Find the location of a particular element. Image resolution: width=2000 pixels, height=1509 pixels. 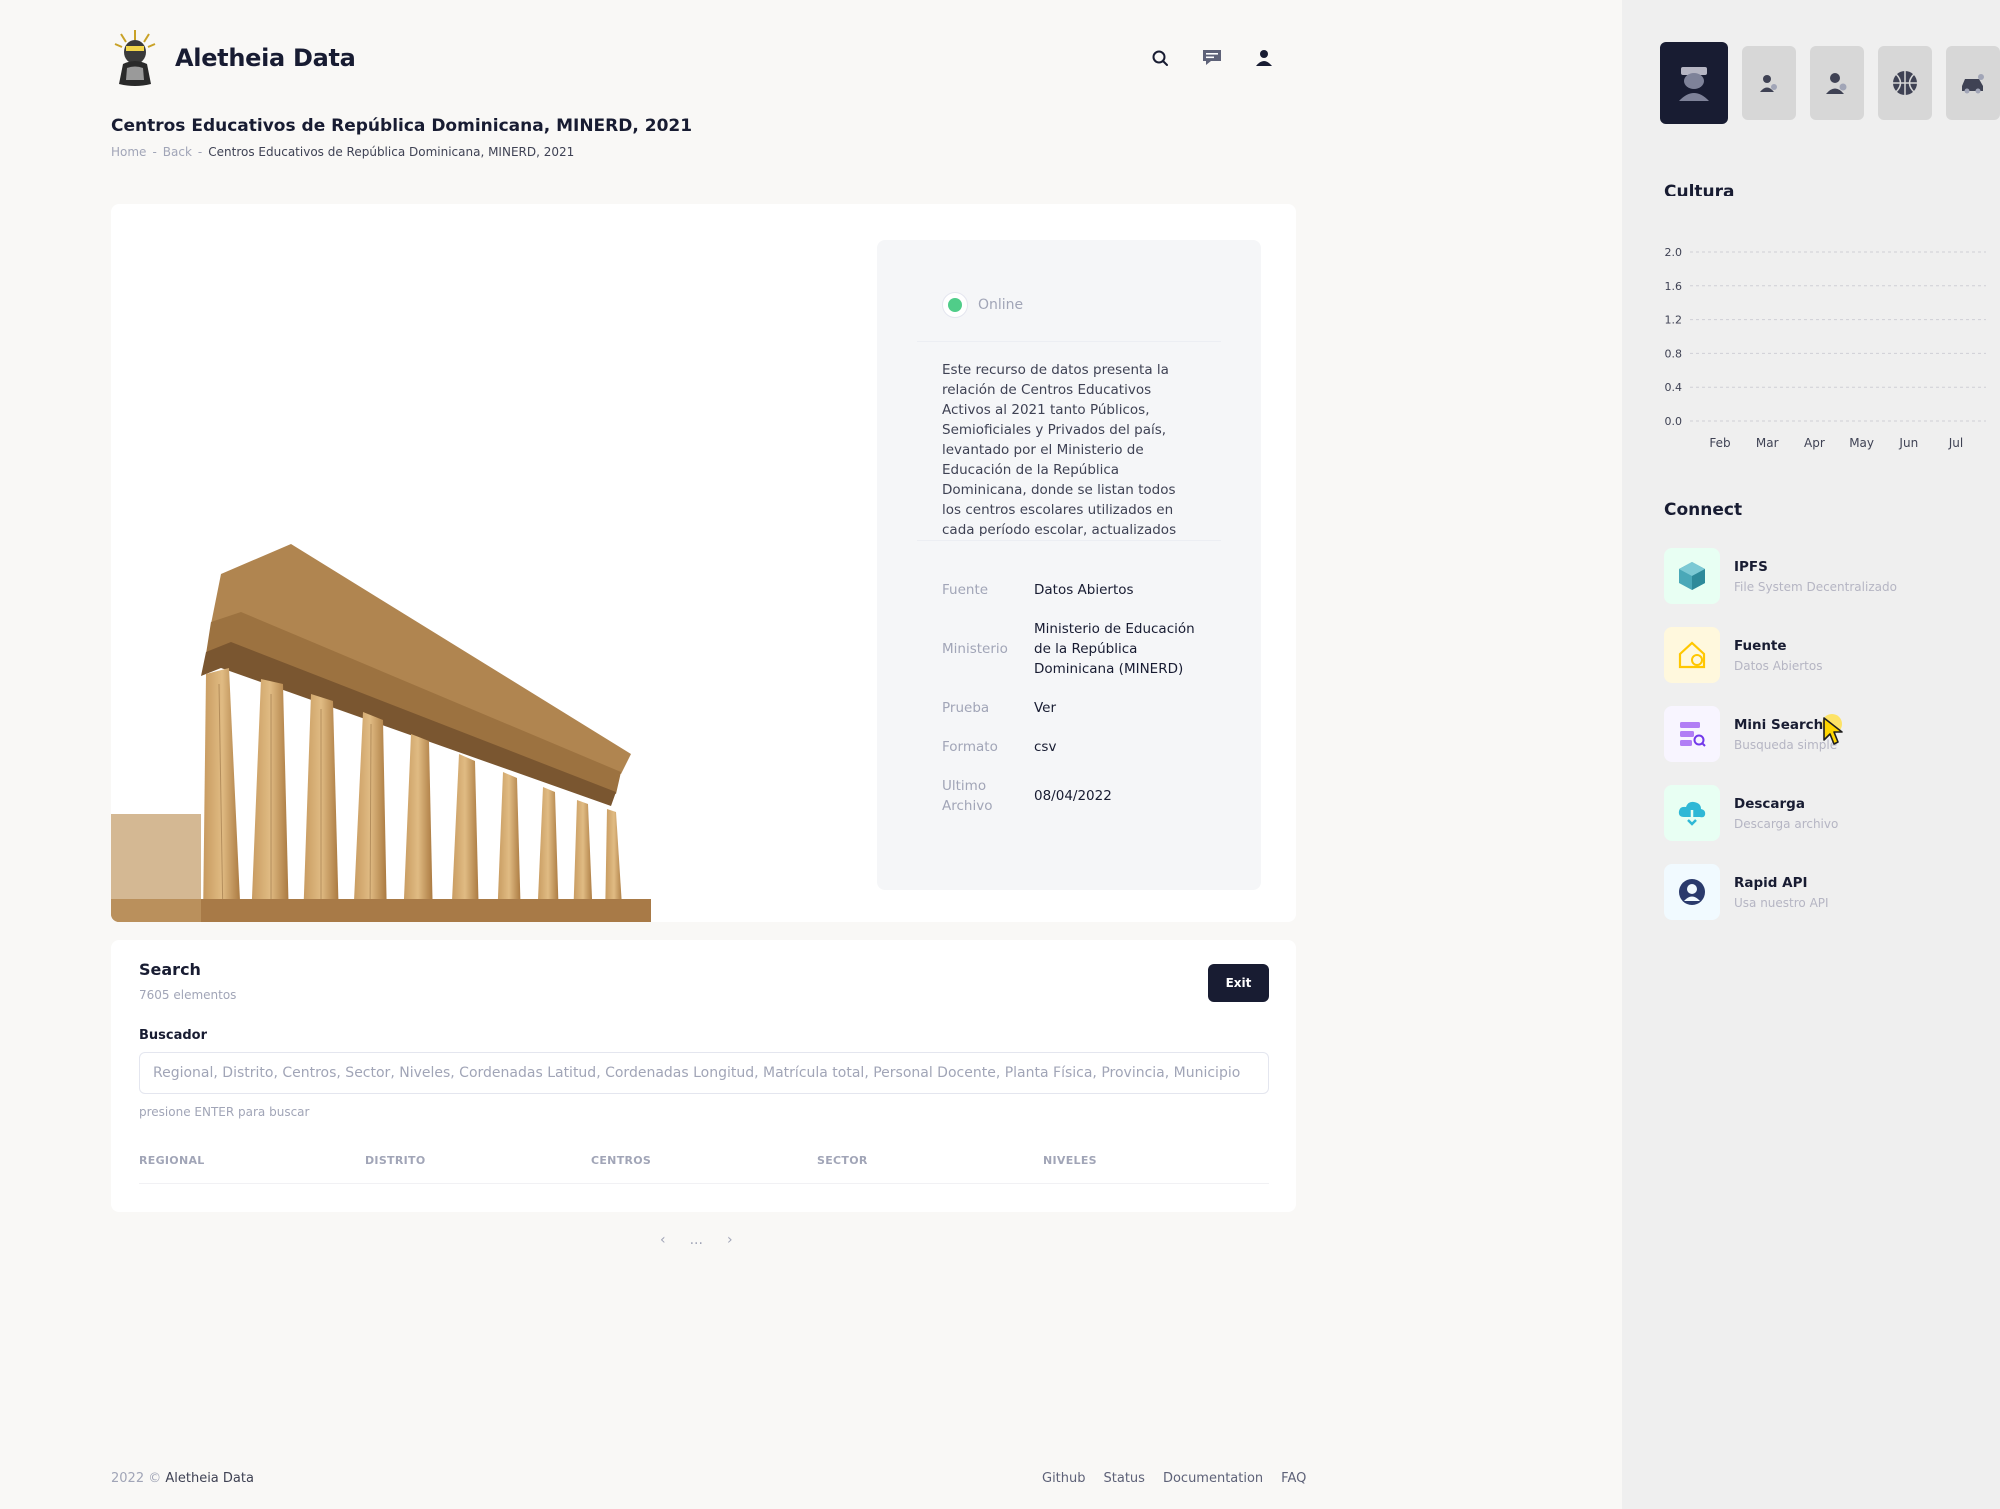

search-list-icon is located at coordinates (1692, 734).